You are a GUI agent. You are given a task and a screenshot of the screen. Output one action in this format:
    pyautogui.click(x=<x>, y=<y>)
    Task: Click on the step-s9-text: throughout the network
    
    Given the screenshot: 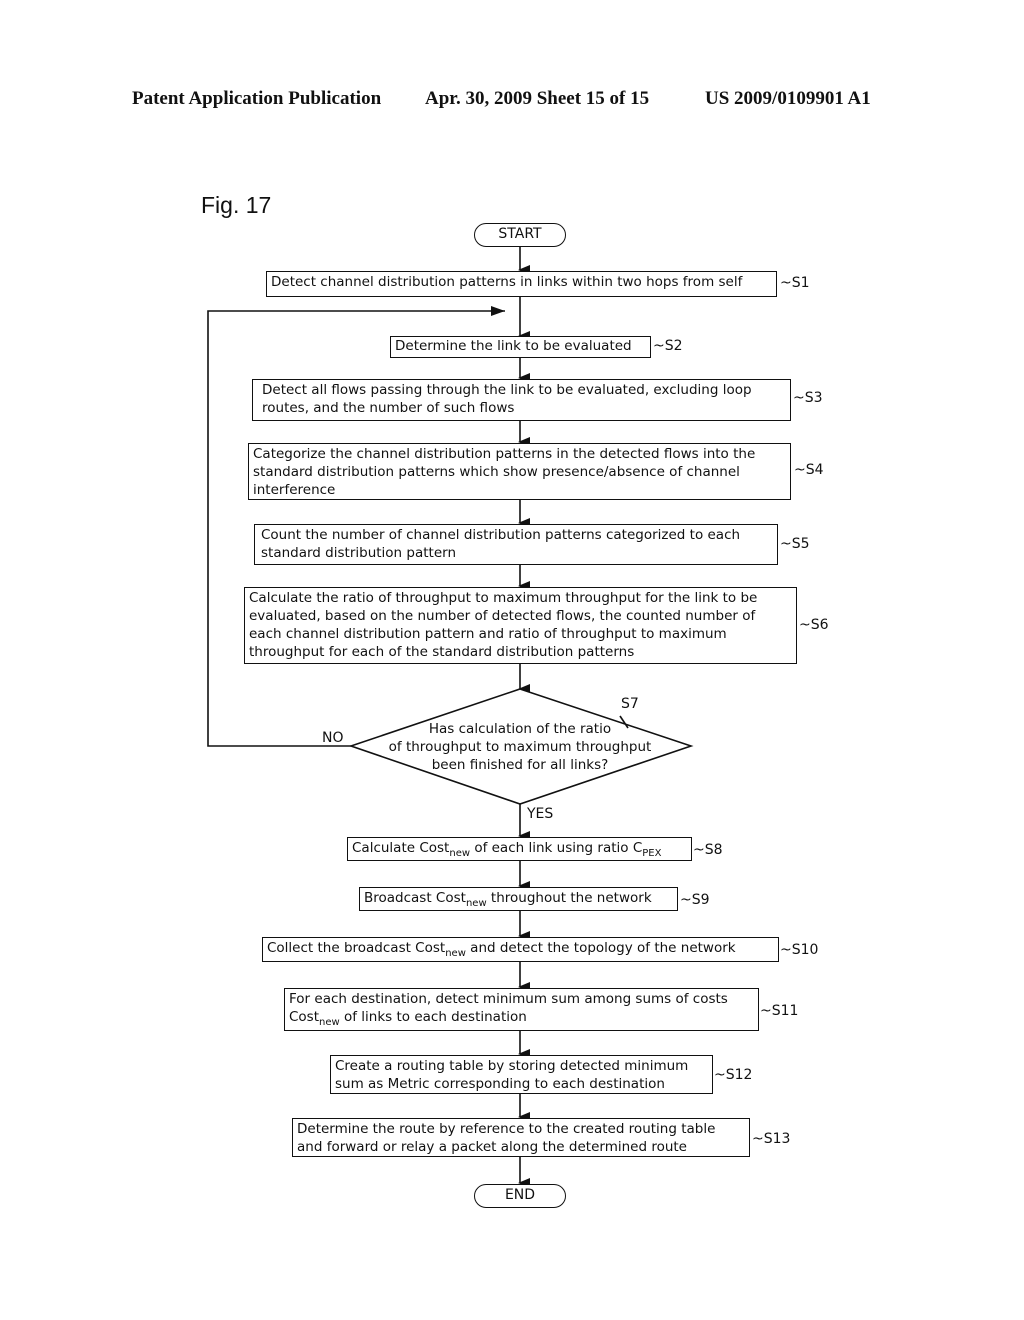 What is the action you would take?
    pyautogui.click(x=569, y=898)
    